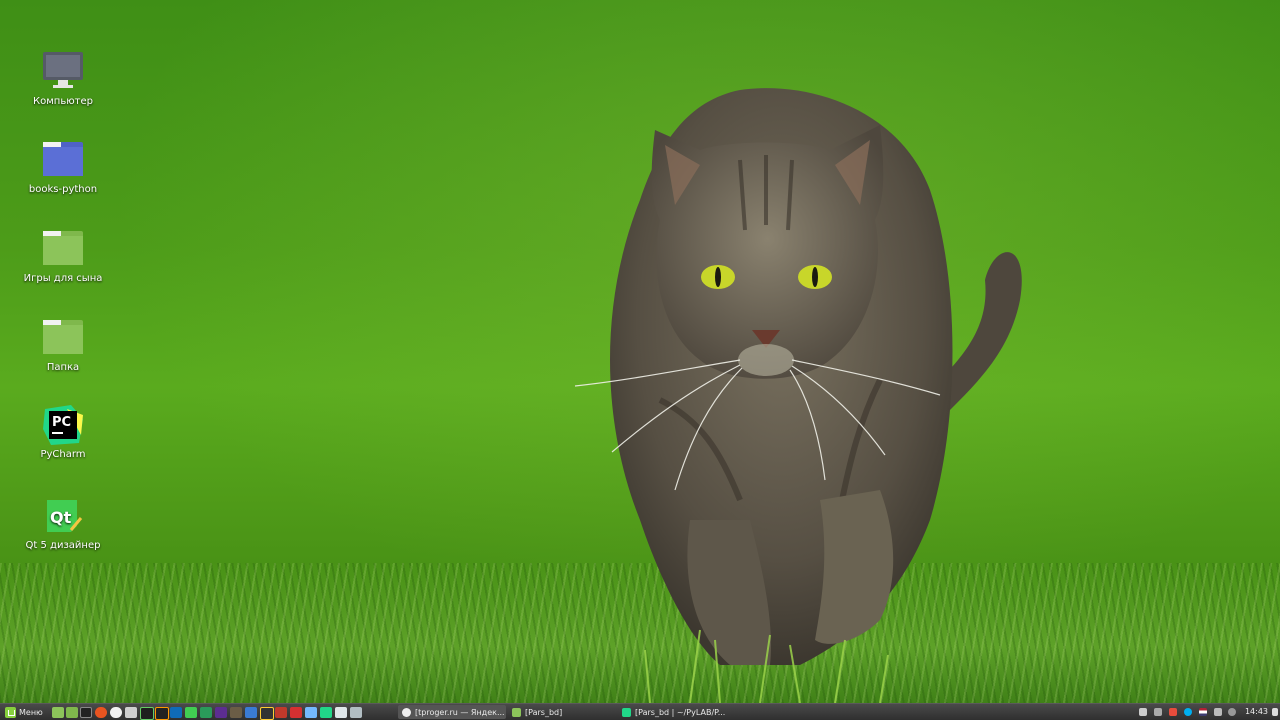  Describe the element at coordinates (236, 712) in the screenshot. I see `gimp-icon` at that location.